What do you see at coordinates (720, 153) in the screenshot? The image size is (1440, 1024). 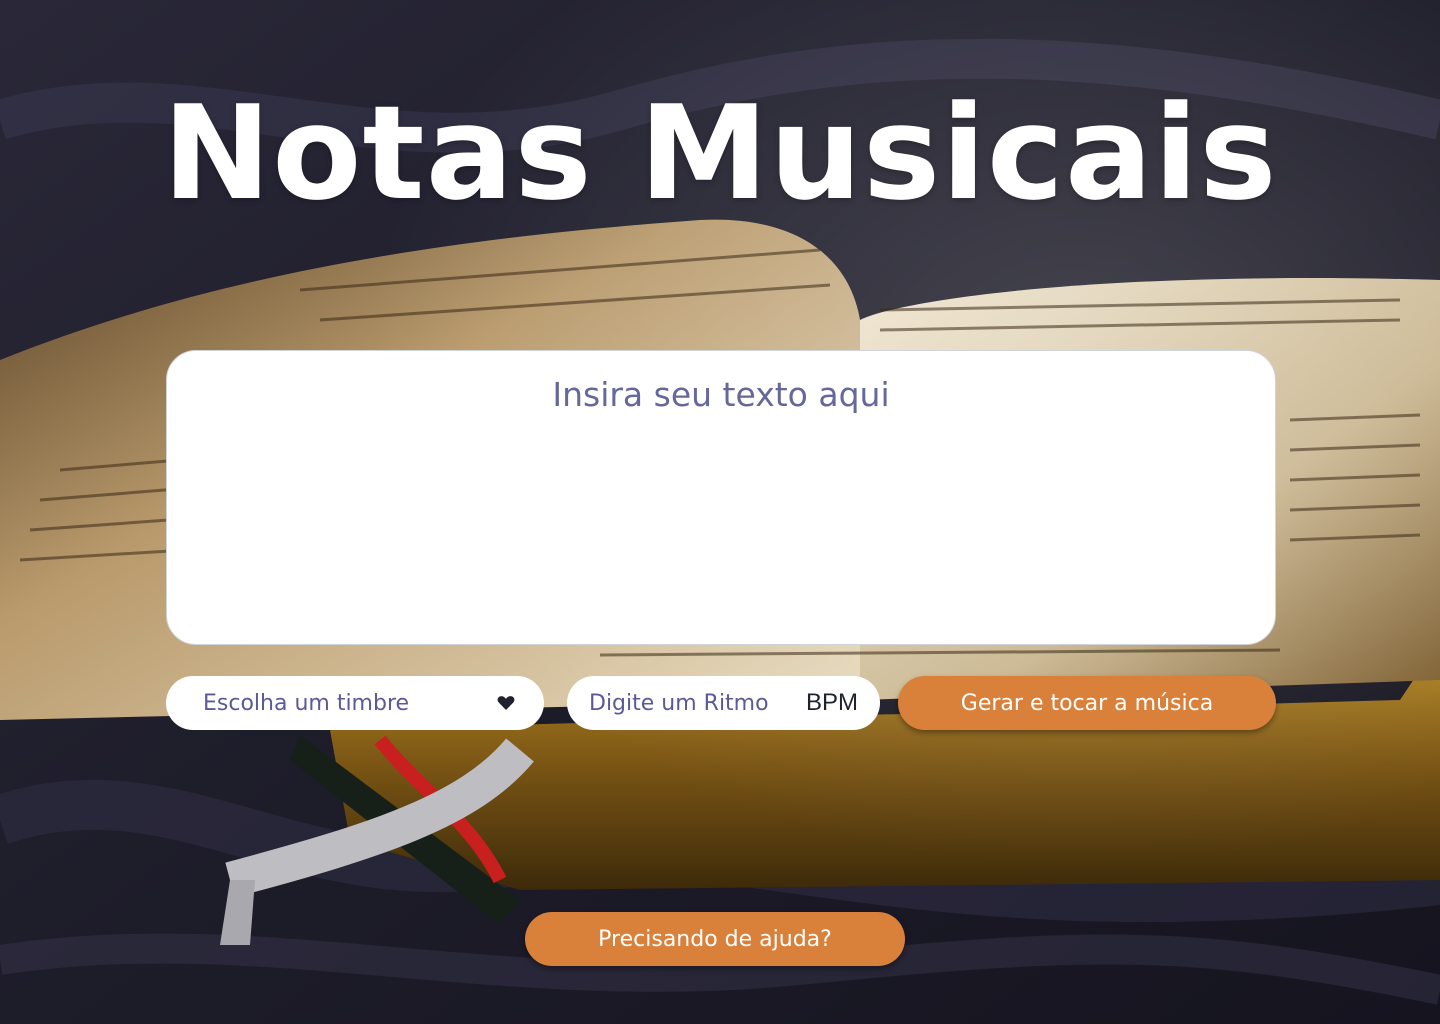 I see `page-title: Notas Musicais` at bounding box center [720, 153].